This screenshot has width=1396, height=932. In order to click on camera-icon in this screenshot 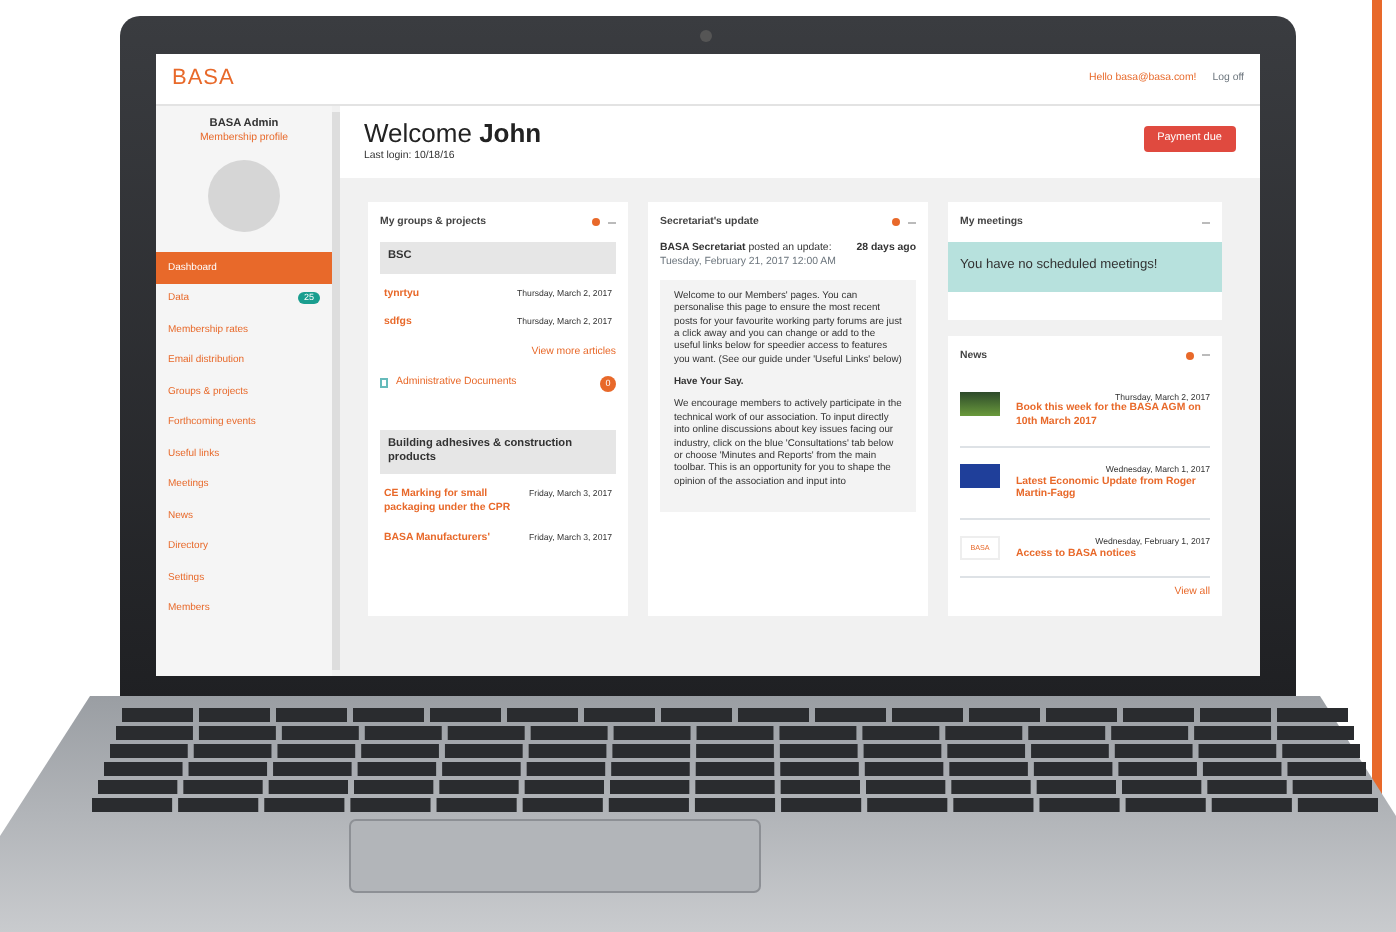, I will do `click(706, 36)`.